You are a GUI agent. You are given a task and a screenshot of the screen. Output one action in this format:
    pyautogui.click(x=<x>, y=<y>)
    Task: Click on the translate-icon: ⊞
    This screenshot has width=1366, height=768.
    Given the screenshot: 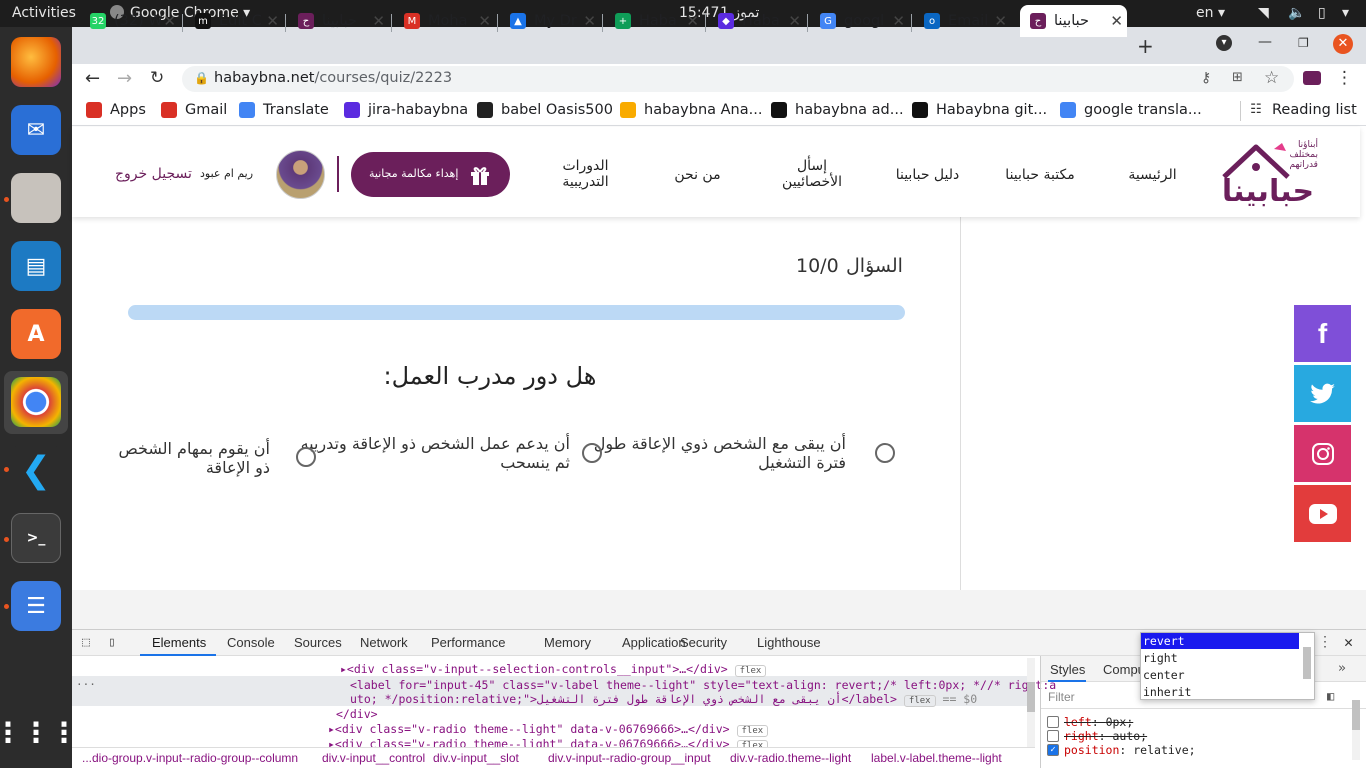 What is the action you would take?
    pyautogui.click(x=1237, y=77)
    